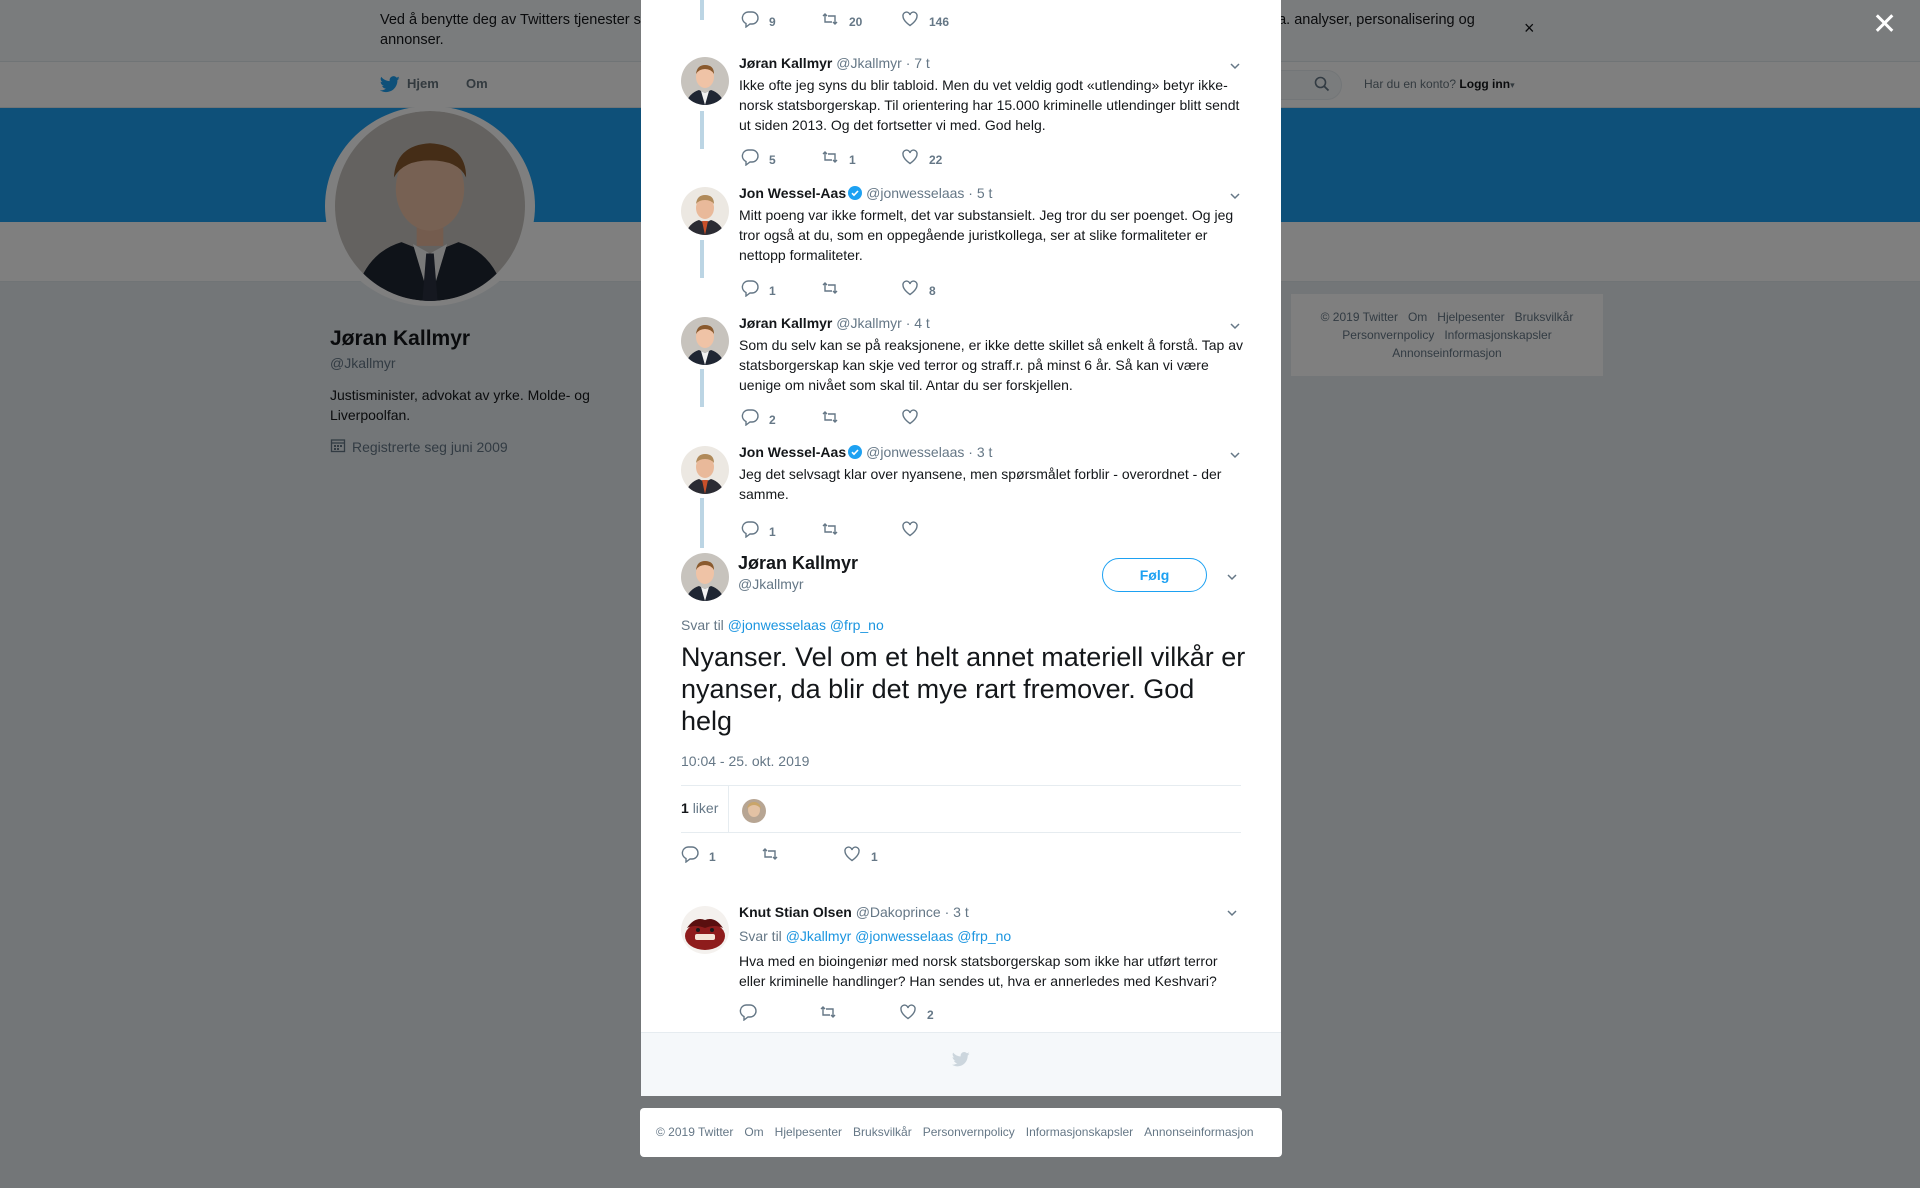 Image resolution: width=1920 pixels, height=1188 pixels. What do you see at coordinates (834, 323) in the screenshot?
I see `tweet-header: Jøran Kallmyr @Jkallmyr · 4 t` at bounding box center [834, 323].